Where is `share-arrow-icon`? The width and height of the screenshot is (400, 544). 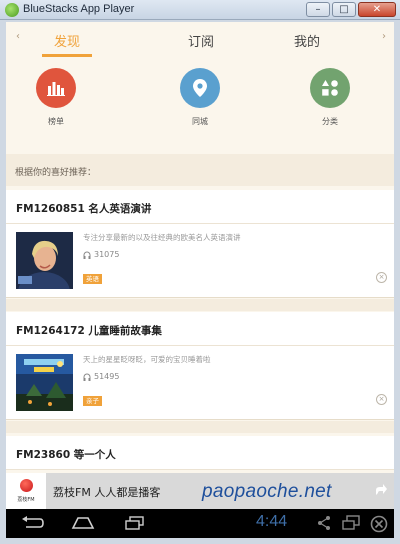
share-arrow-icon is located at coordinates (381, 490).